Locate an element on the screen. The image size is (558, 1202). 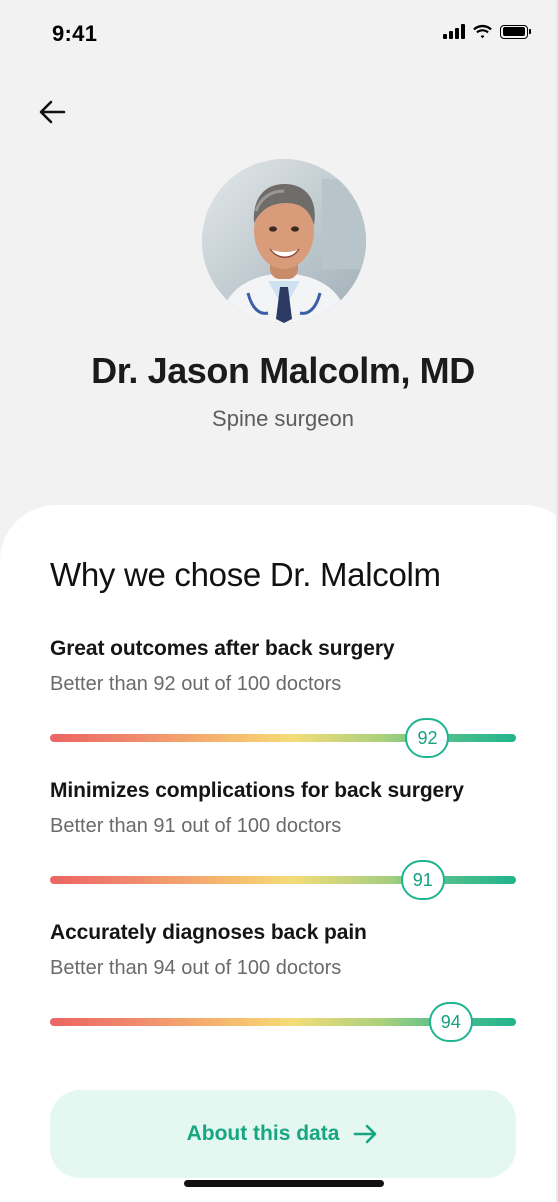
avatar is located at coordinates (284, 241).